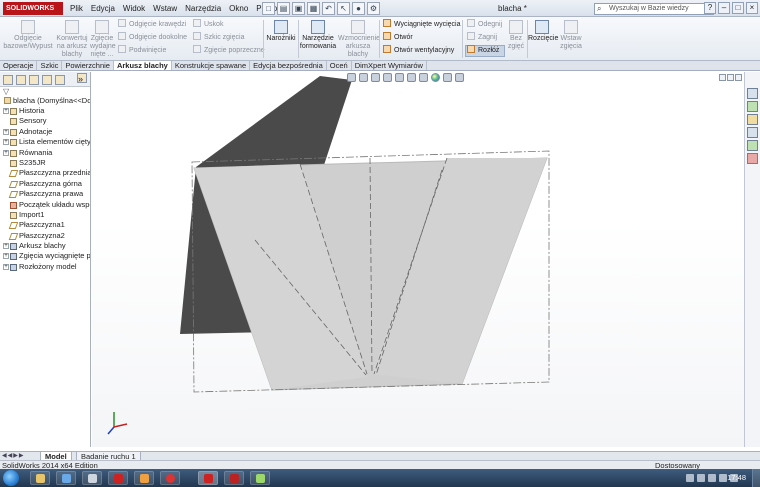 The image size is (760, 487). What do you see at coordinates (208, 478) in the screenshot?
I see `taskbar-app-solidworks-active` at bounding box center [208, 478].